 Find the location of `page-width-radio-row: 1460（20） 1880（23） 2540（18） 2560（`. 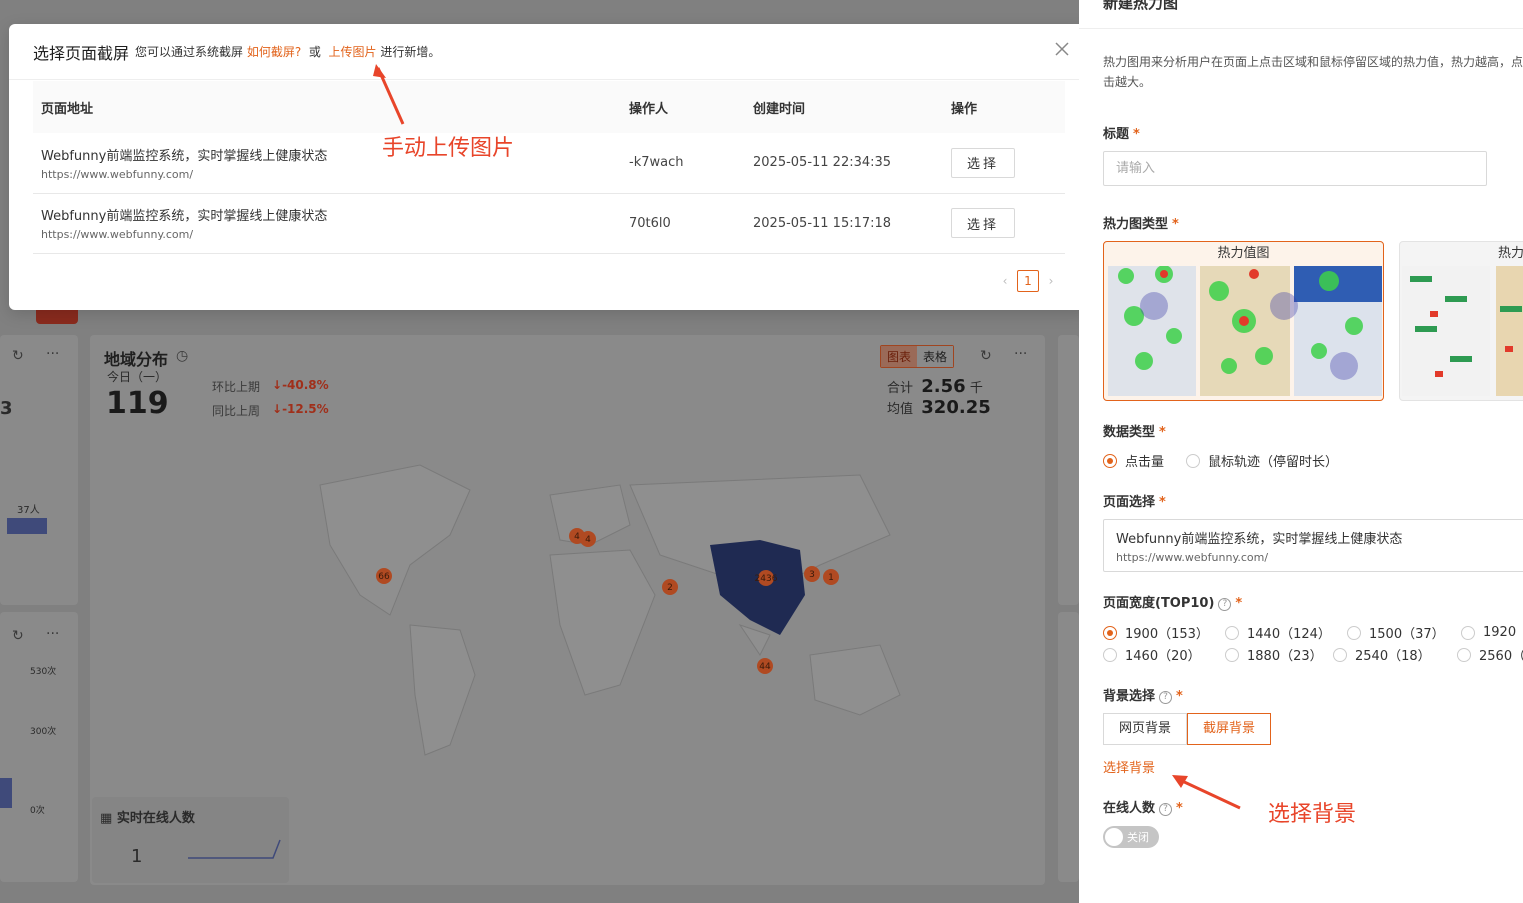

page-width-radio-row: 1460（20） 1880（23） 2540（18） 2560（ is located at coordinates (1313, 654).